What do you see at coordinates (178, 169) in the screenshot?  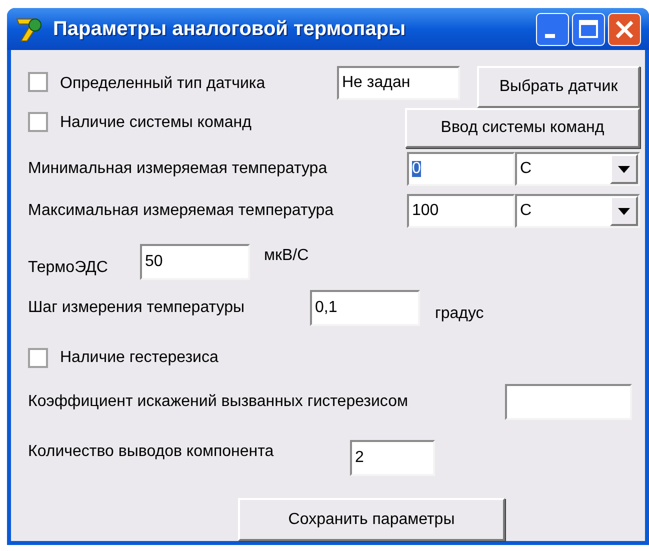 I see `field-label: Минимальная измеряемая температура` at bounding box center [178, 169].